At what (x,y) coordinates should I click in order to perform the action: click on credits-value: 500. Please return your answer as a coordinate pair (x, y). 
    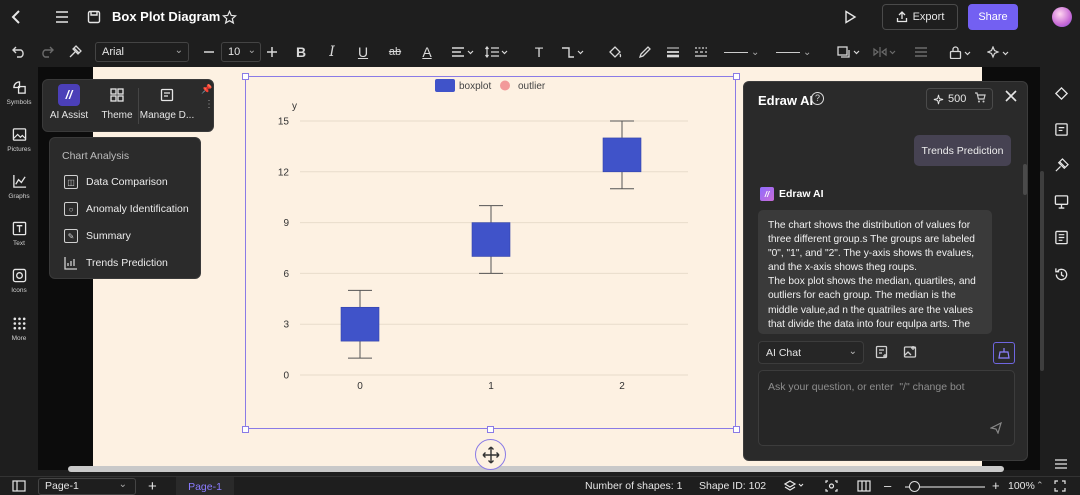
    Looking at the image, I should click on (957, 99).